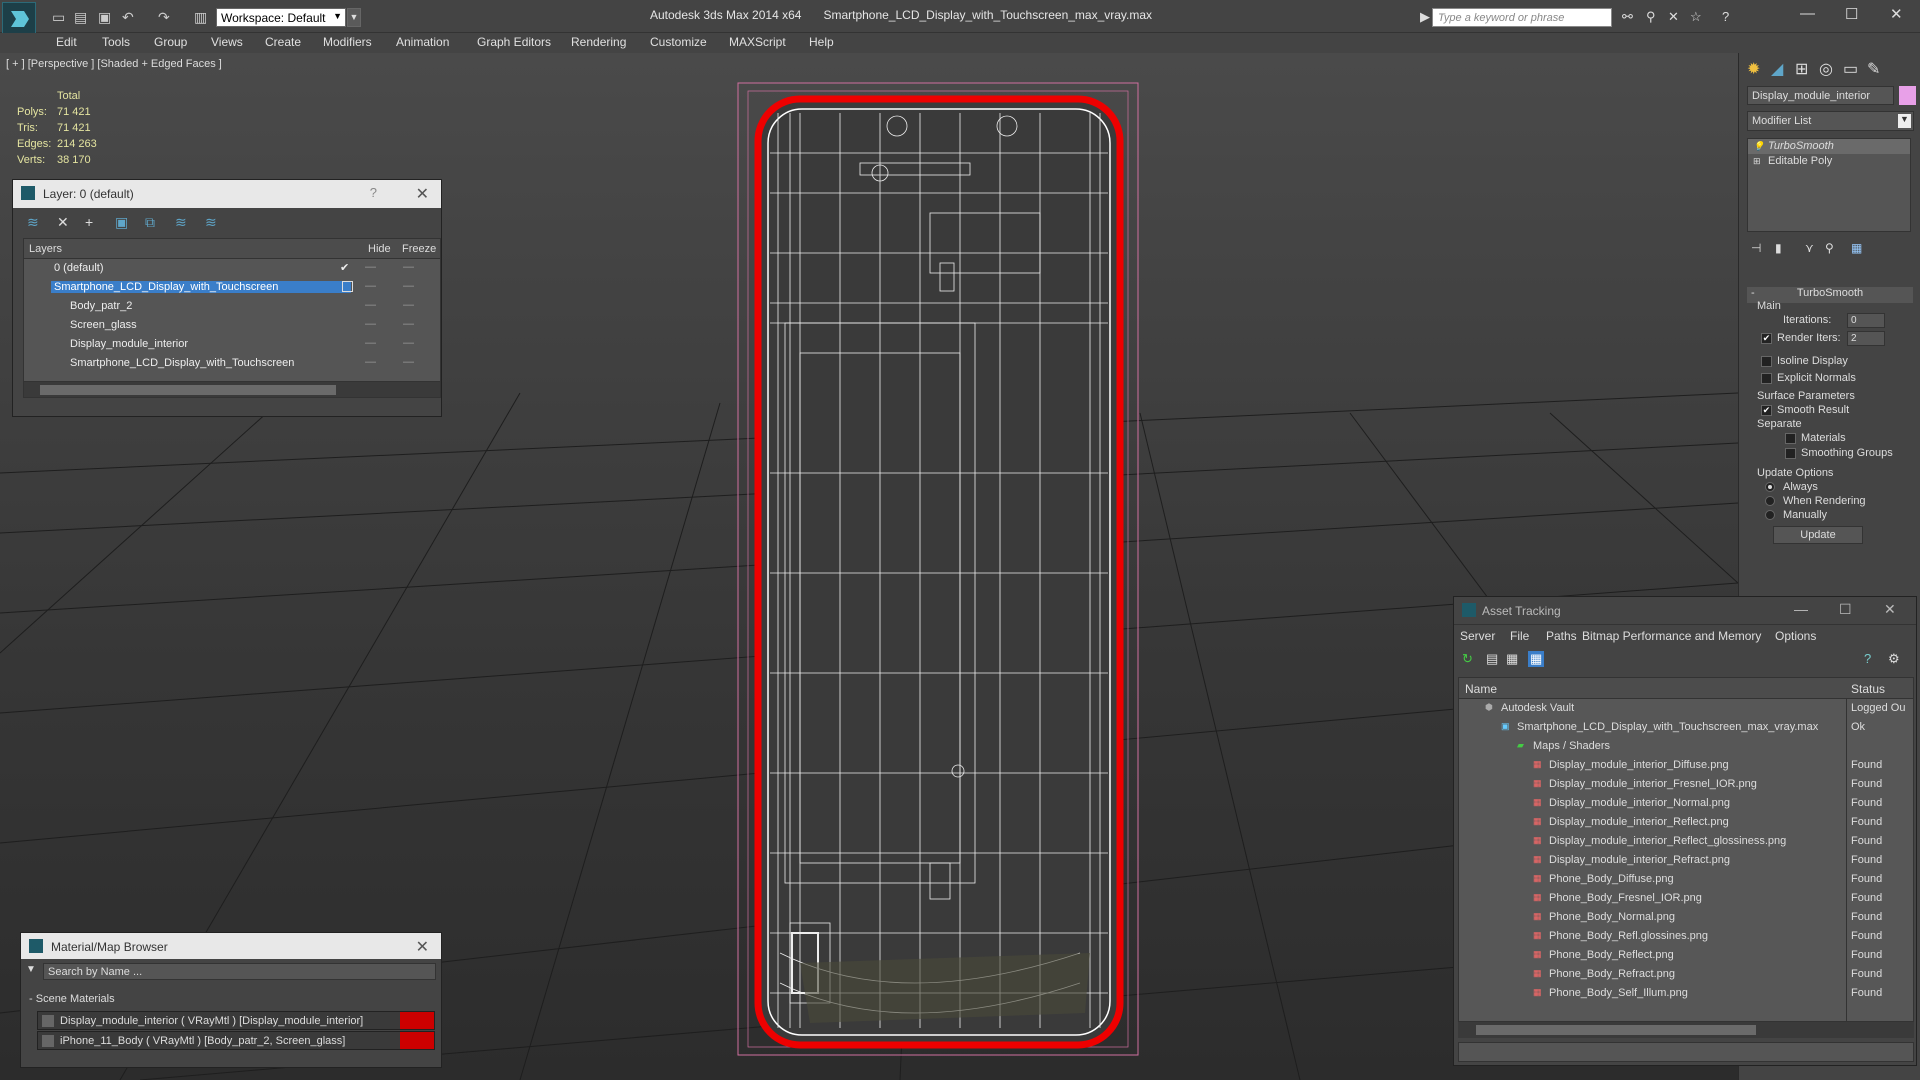 The image size is (1920, 1080). What do you see at coordinates (227, 194) in the screenshot?
I see `layer-panel-titlebar: Layer: 0 (default) ? ✕` at bounding box center [227, 194].